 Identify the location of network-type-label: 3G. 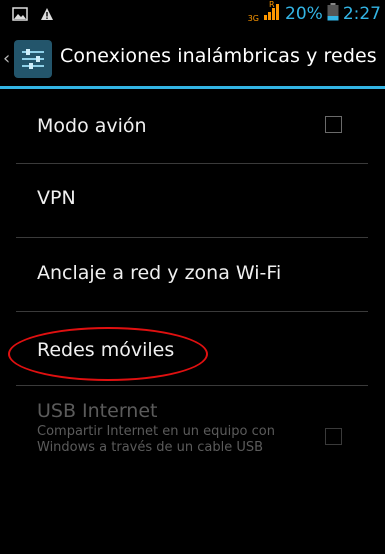
(253, 18).